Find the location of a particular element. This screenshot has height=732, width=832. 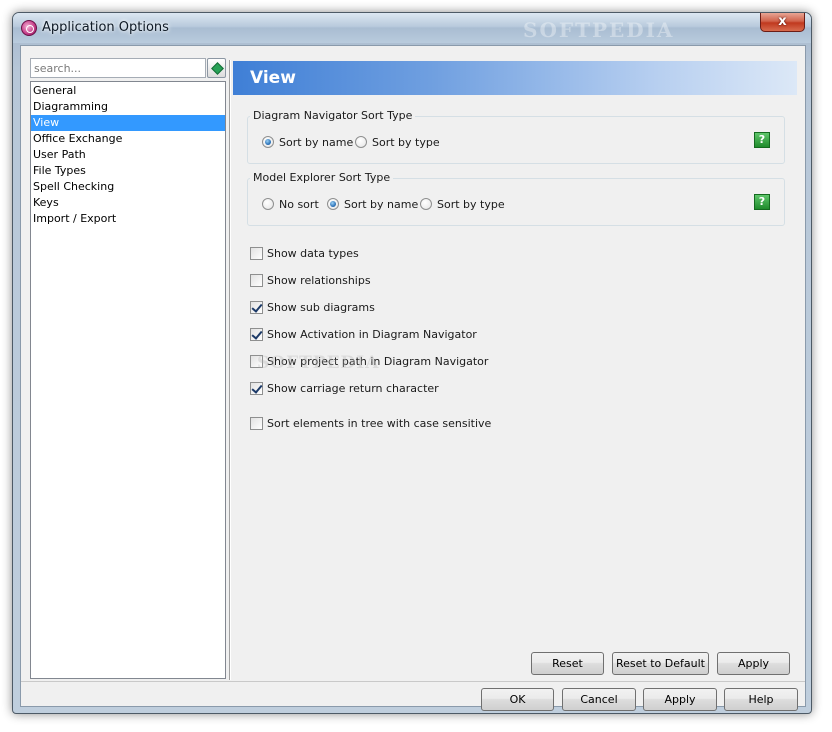

checkbox-show-project-path: Show project path in Diagram Navigator is located at coordinates (369, 361).